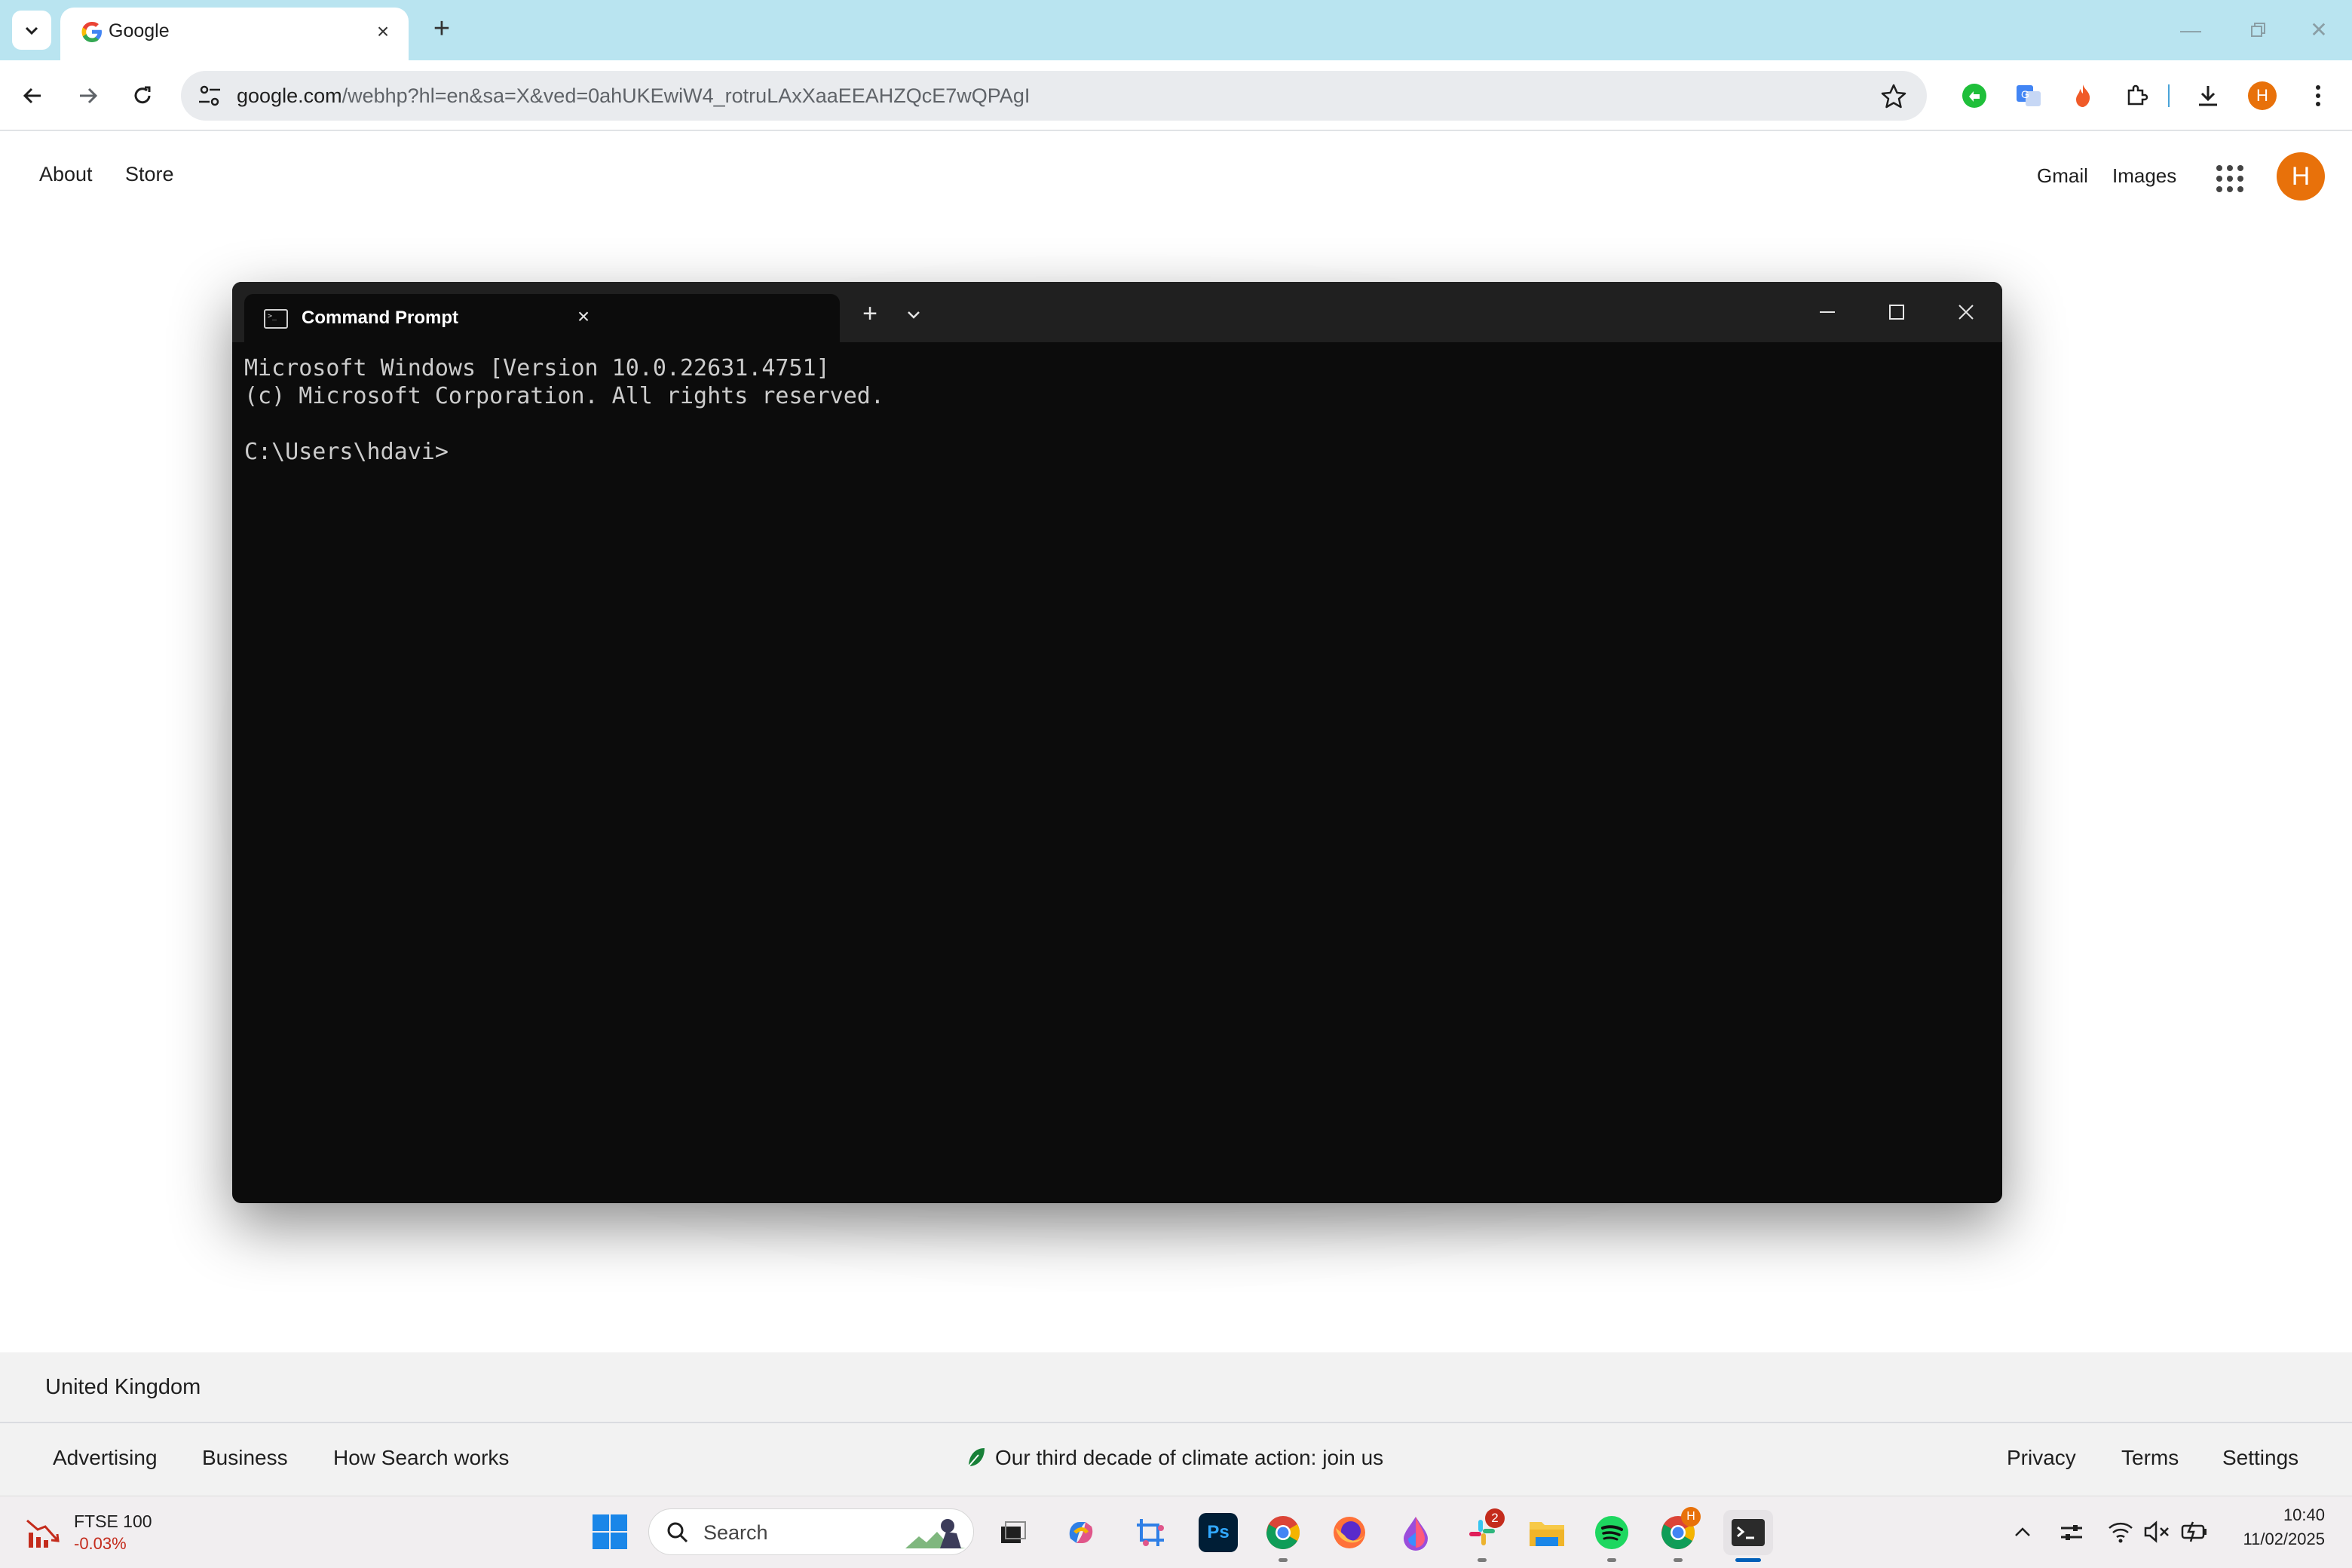 The height and width of the screenshot is (1568, 2352). I want to click on privacy-link: Privacy, so click(2041, 1458).